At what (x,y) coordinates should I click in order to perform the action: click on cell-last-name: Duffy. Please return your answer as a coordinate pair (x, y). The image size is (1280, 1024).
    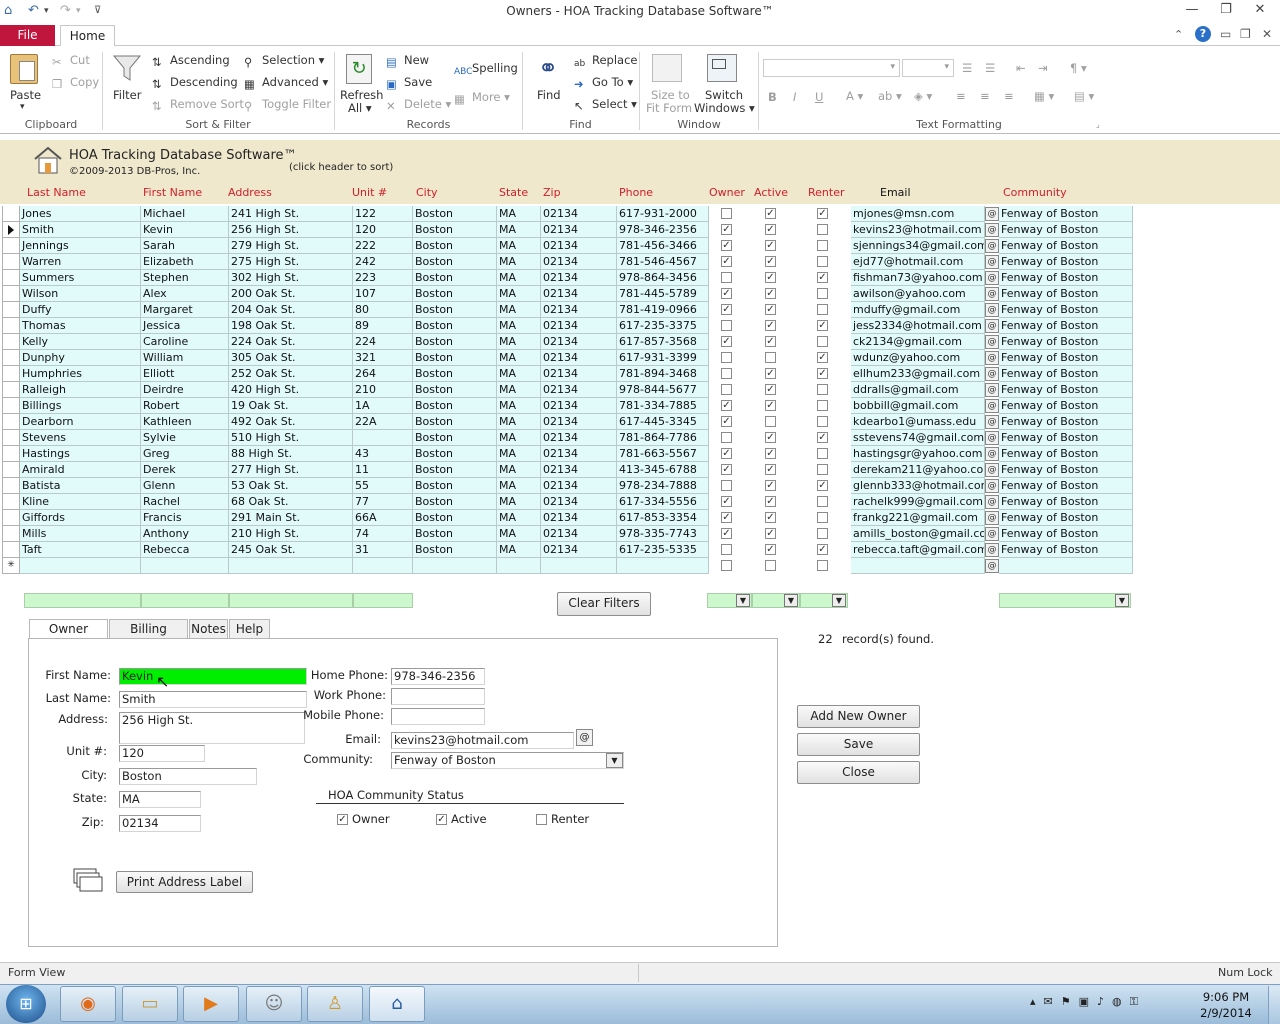
    Looking at the image, I should click on (80, 310).